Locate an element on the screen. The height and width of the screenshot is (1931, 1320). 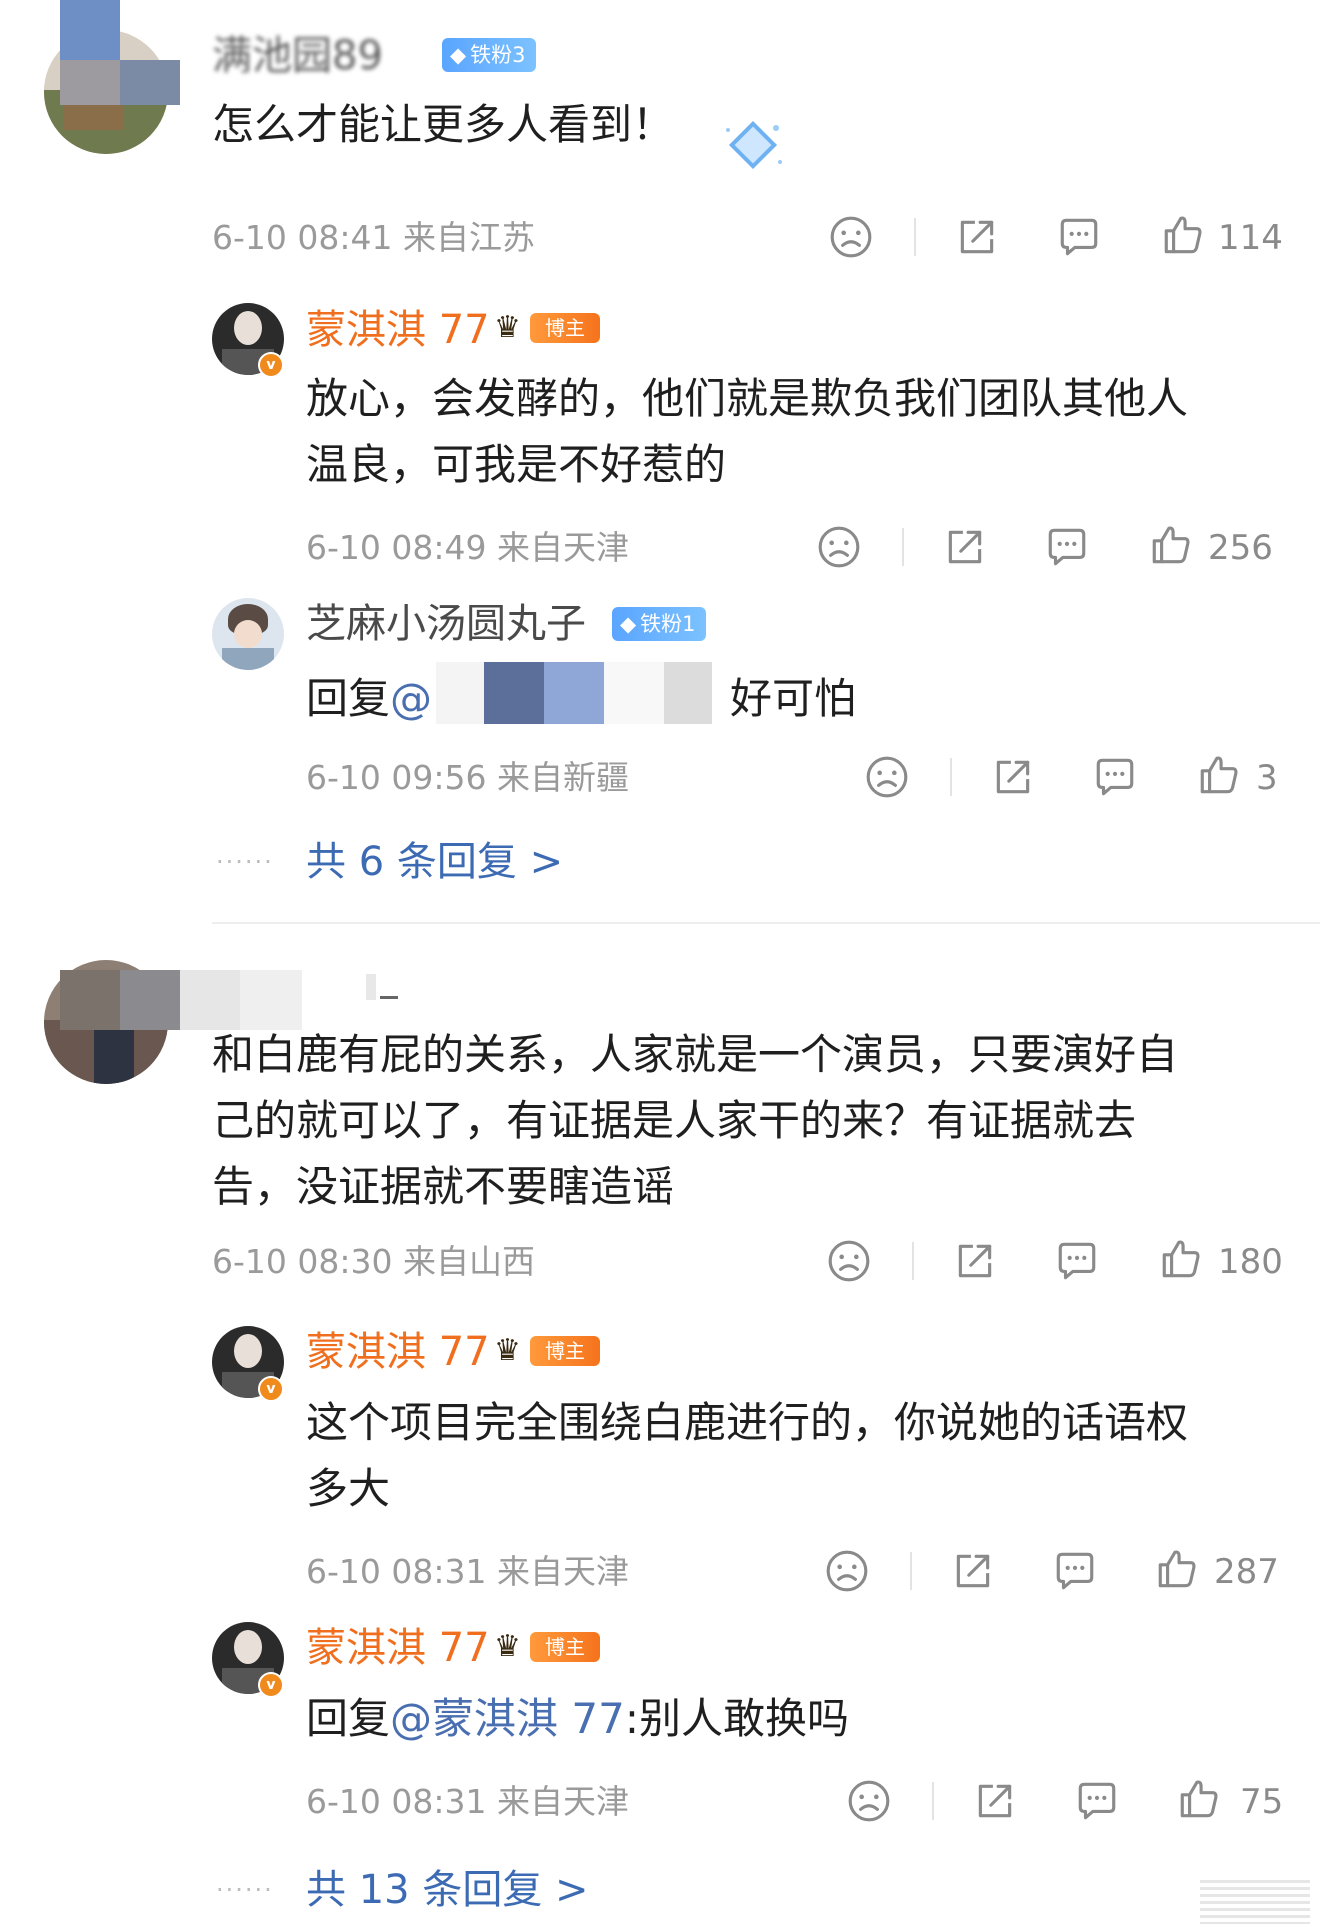
view-all-replies-link: 共 6 条回复 > is located at coordinates (434, 862).